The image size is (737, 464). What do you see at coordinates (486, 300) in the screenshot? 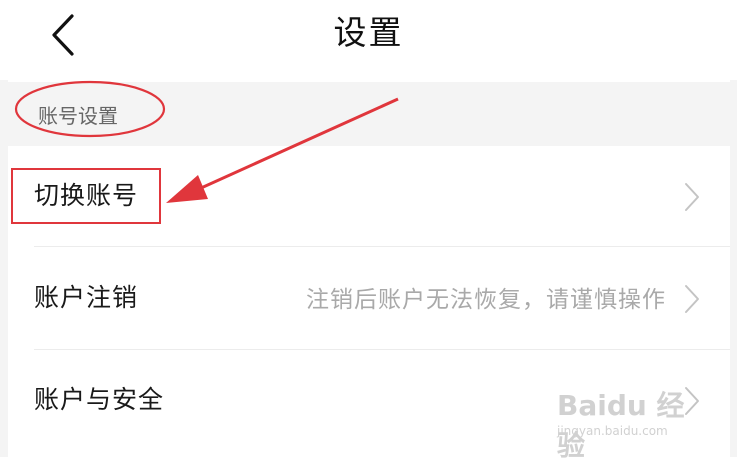
I see `row-hint: 注销后账户无法恢复，请谨慎操作` at bounding box center [486, 300].